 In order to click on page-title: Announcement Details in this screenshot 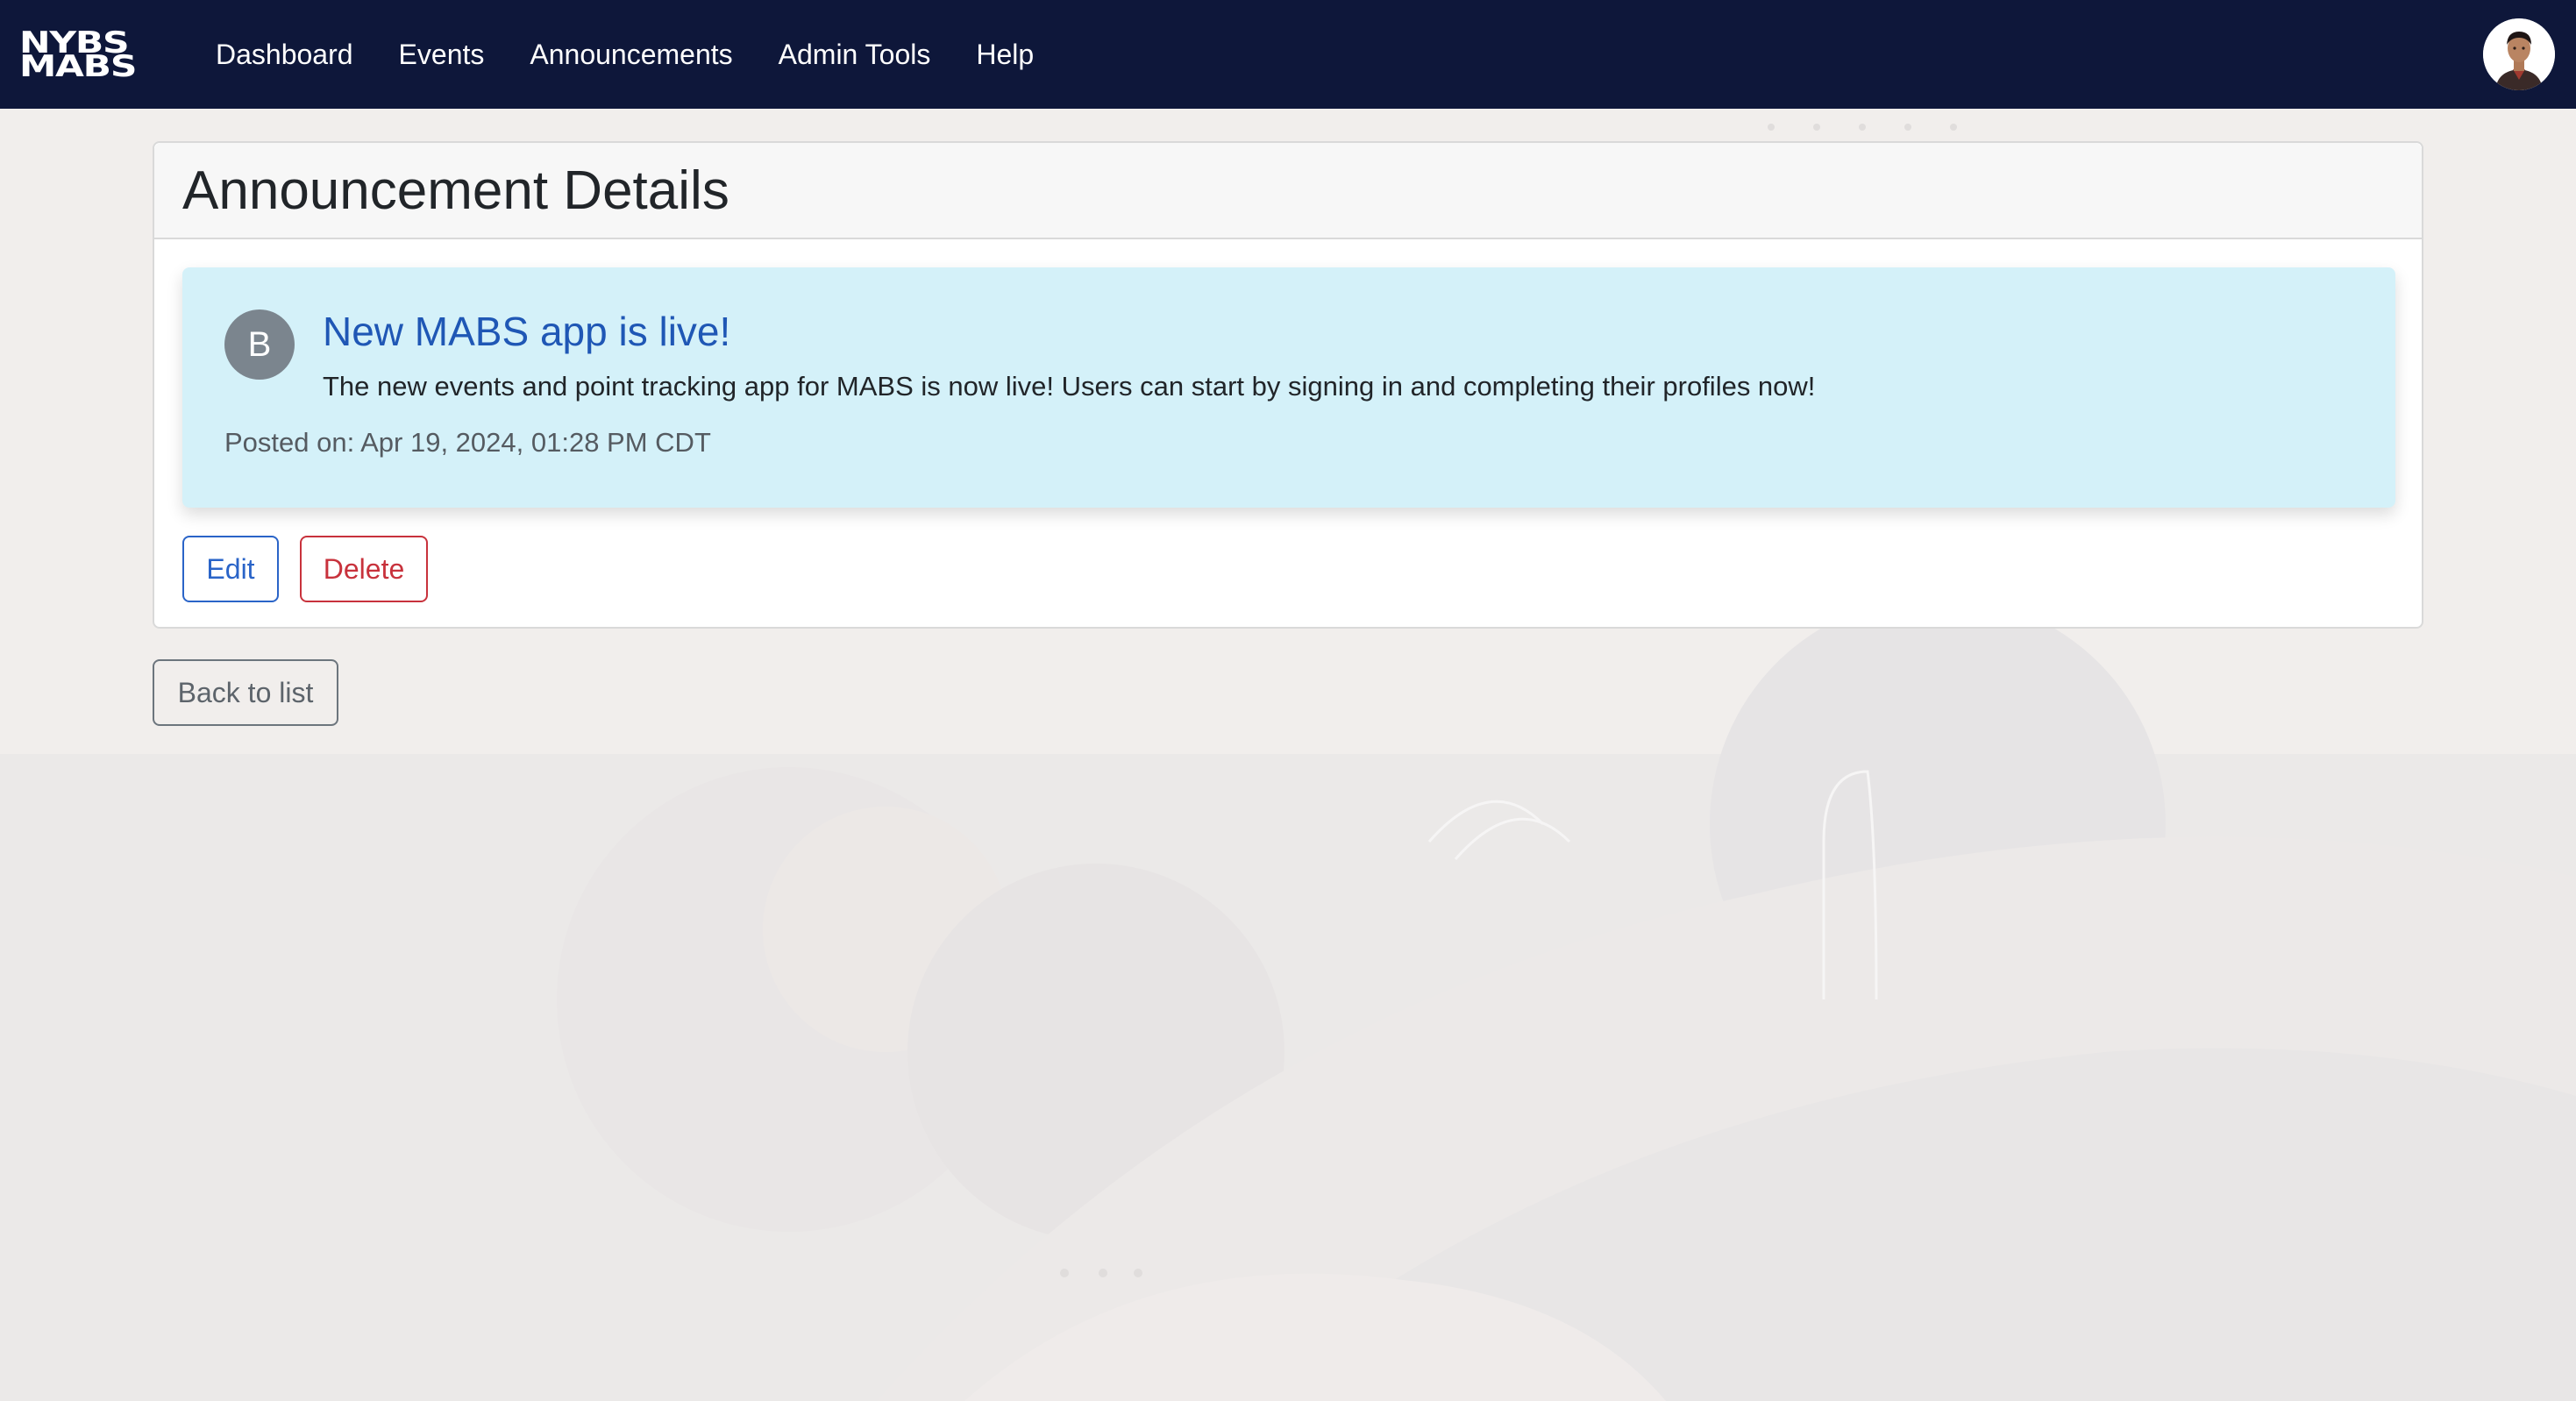, I will do `click(455, 190)`.